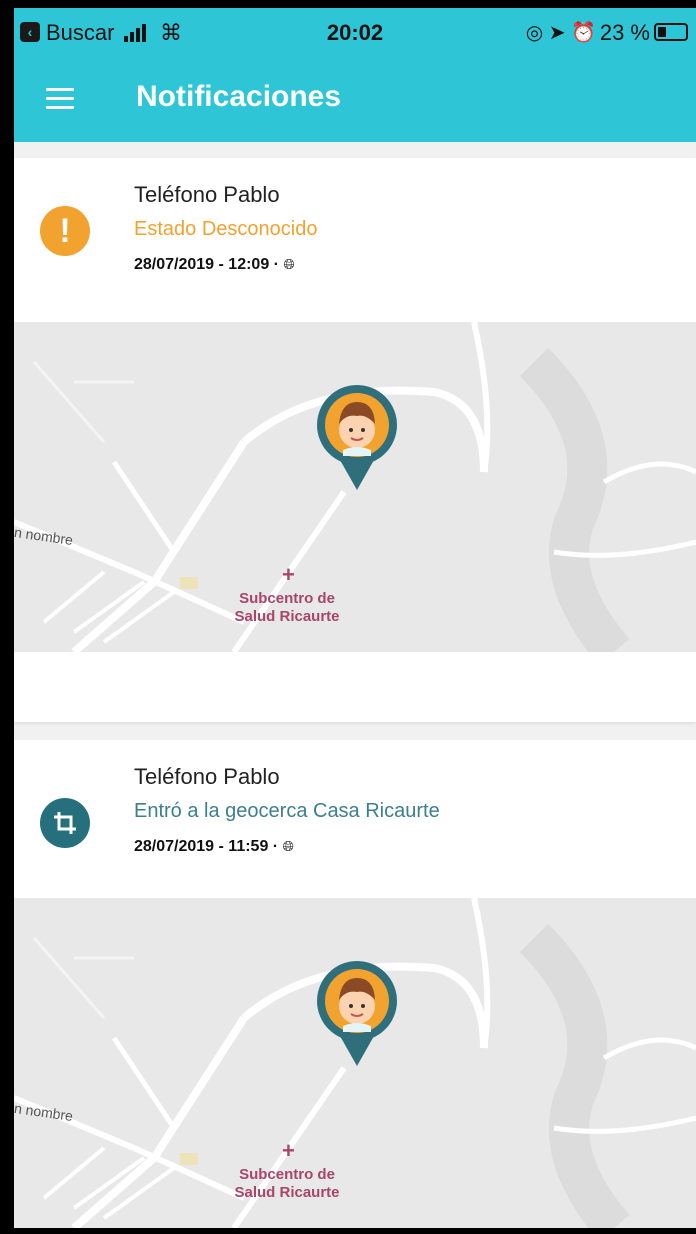 The height and width of the screenshot is (1234, 696). Describe the element at coordinates (60, 100) in the screenshot. I see `menu-icon` at that location.